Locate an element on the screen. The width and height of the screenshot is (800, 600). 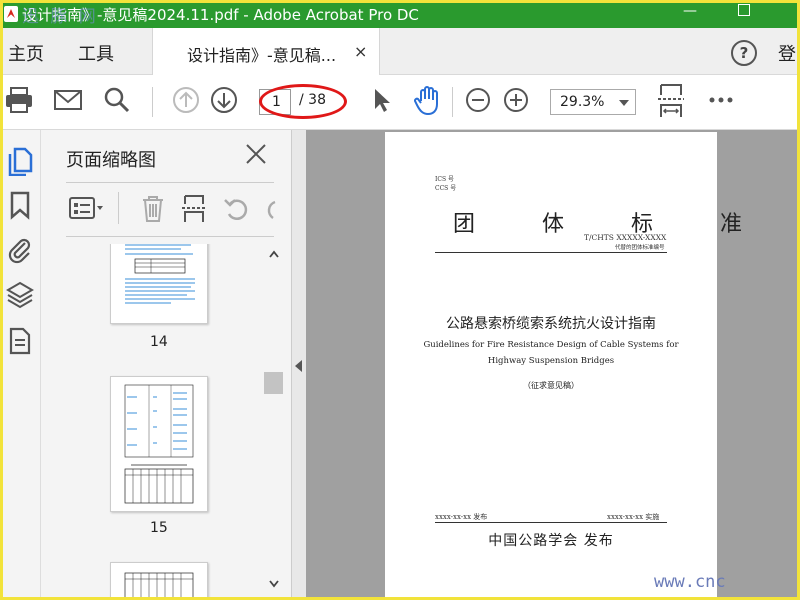
print-icon is located at coordinates (19, 100).